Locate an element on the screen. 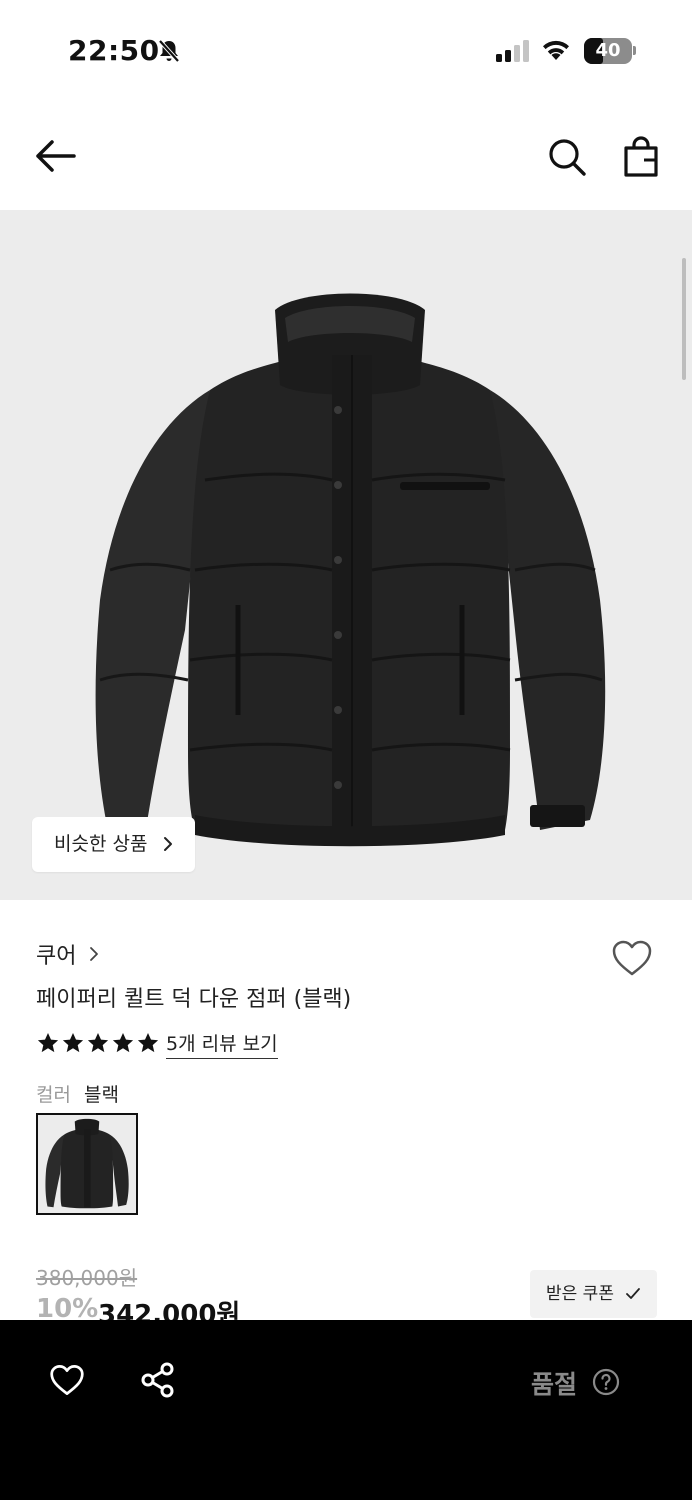 The height and width of the screenshot is (1500, 692). received-coupon-button: 받은 쿠폰 is located at coordinates (593, 1294).